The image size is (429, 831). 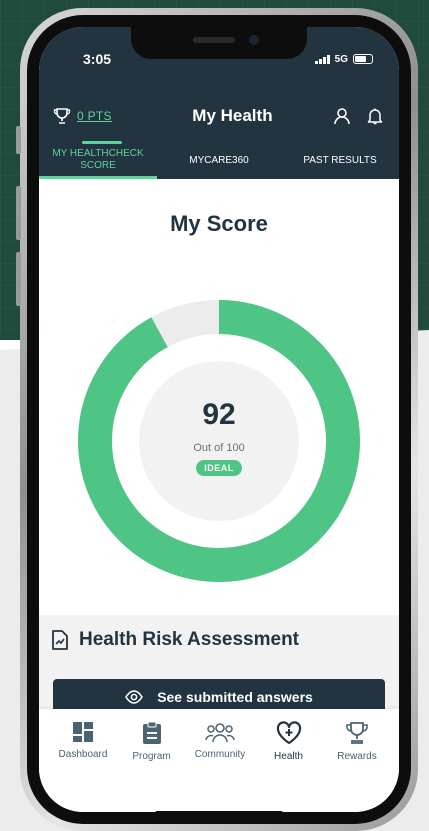 I want to click on nav-program: Program, so click(x=152, y=741).